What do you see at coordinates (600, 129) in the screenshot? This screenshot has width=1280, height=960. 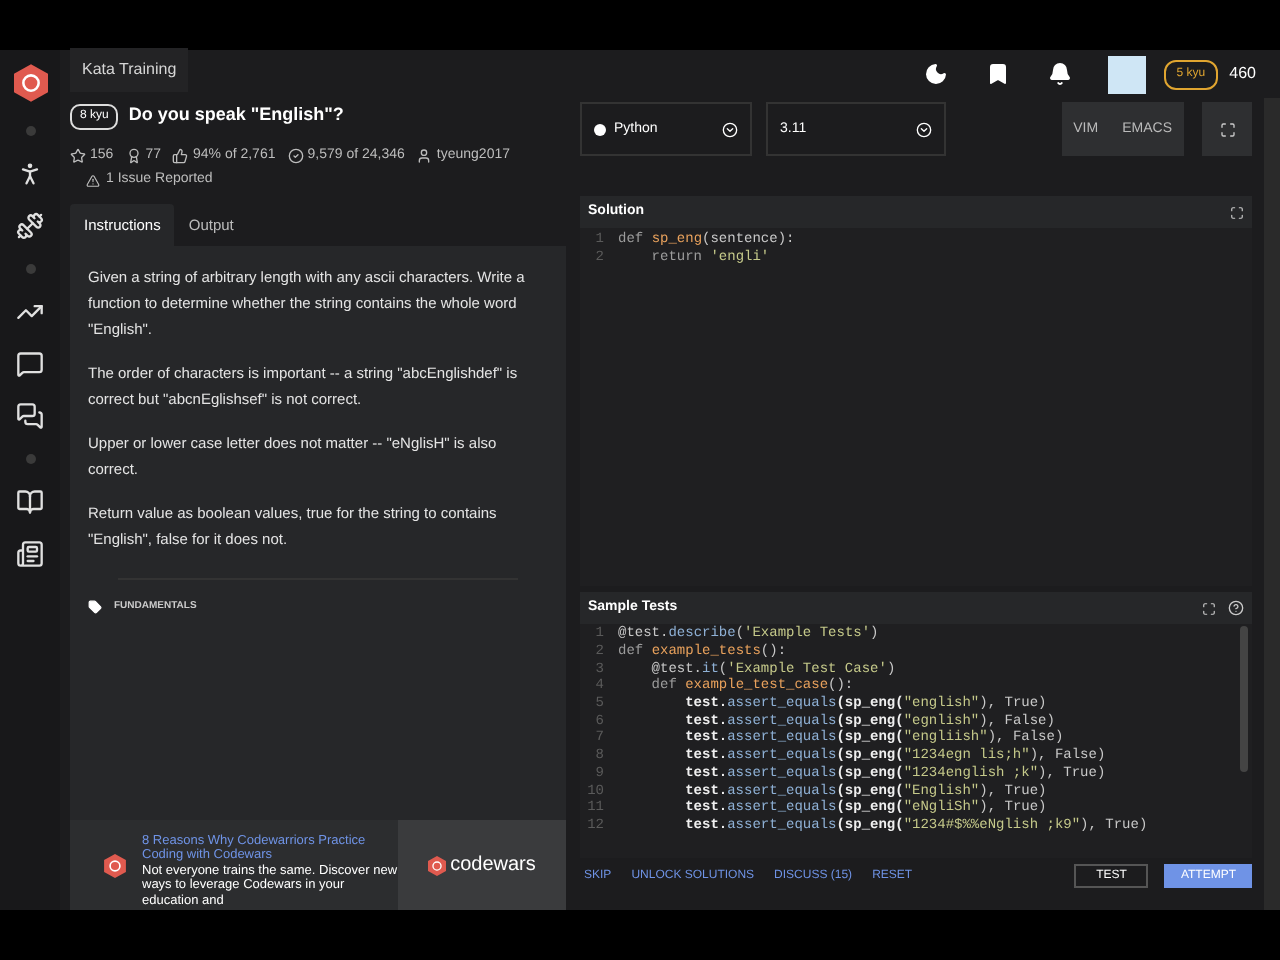 I see `language-icon` at bounding box center [600, 129].